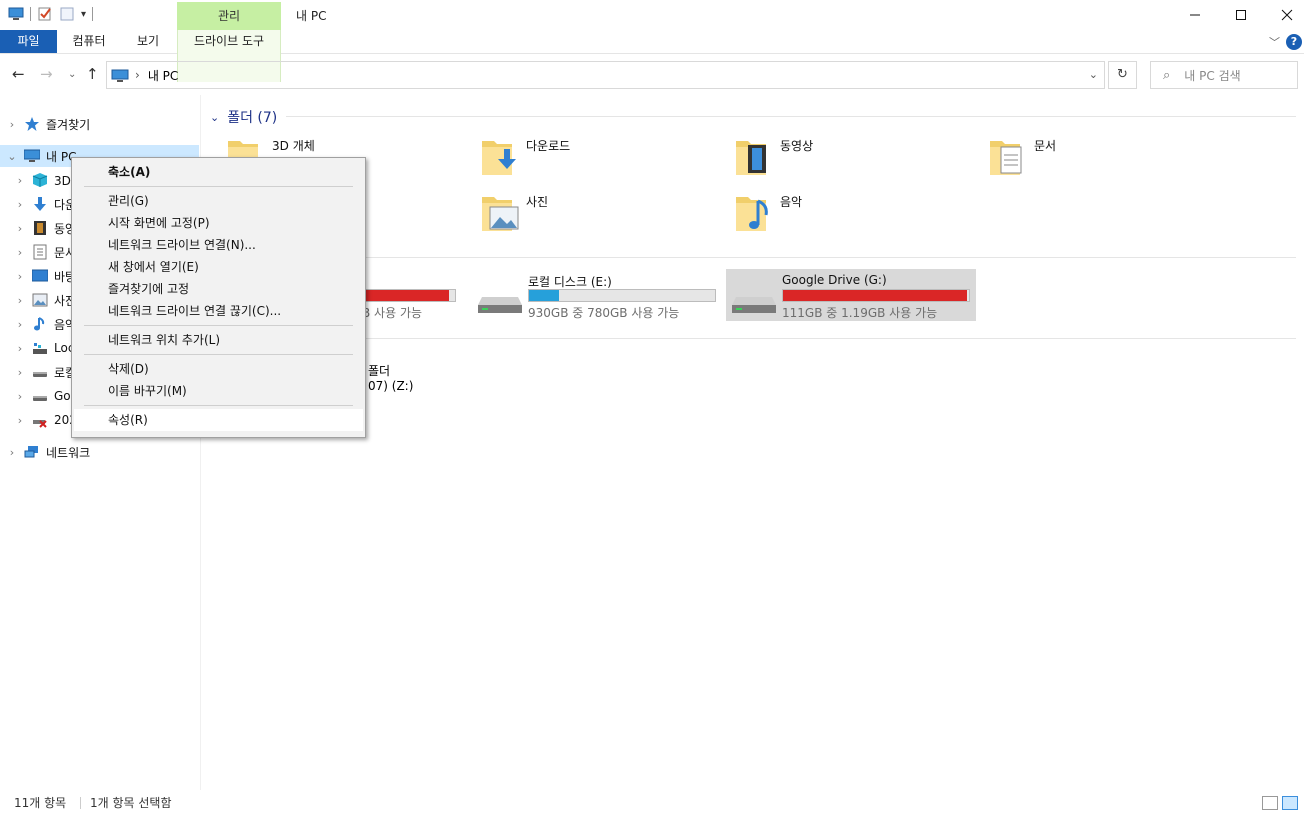 The width and height of the screenshot is (1304, 815). What do you see at coordinates (1290, 803) in the screenshot?
I see `large-icons-view-icon` at bounding box center [1290, 803].